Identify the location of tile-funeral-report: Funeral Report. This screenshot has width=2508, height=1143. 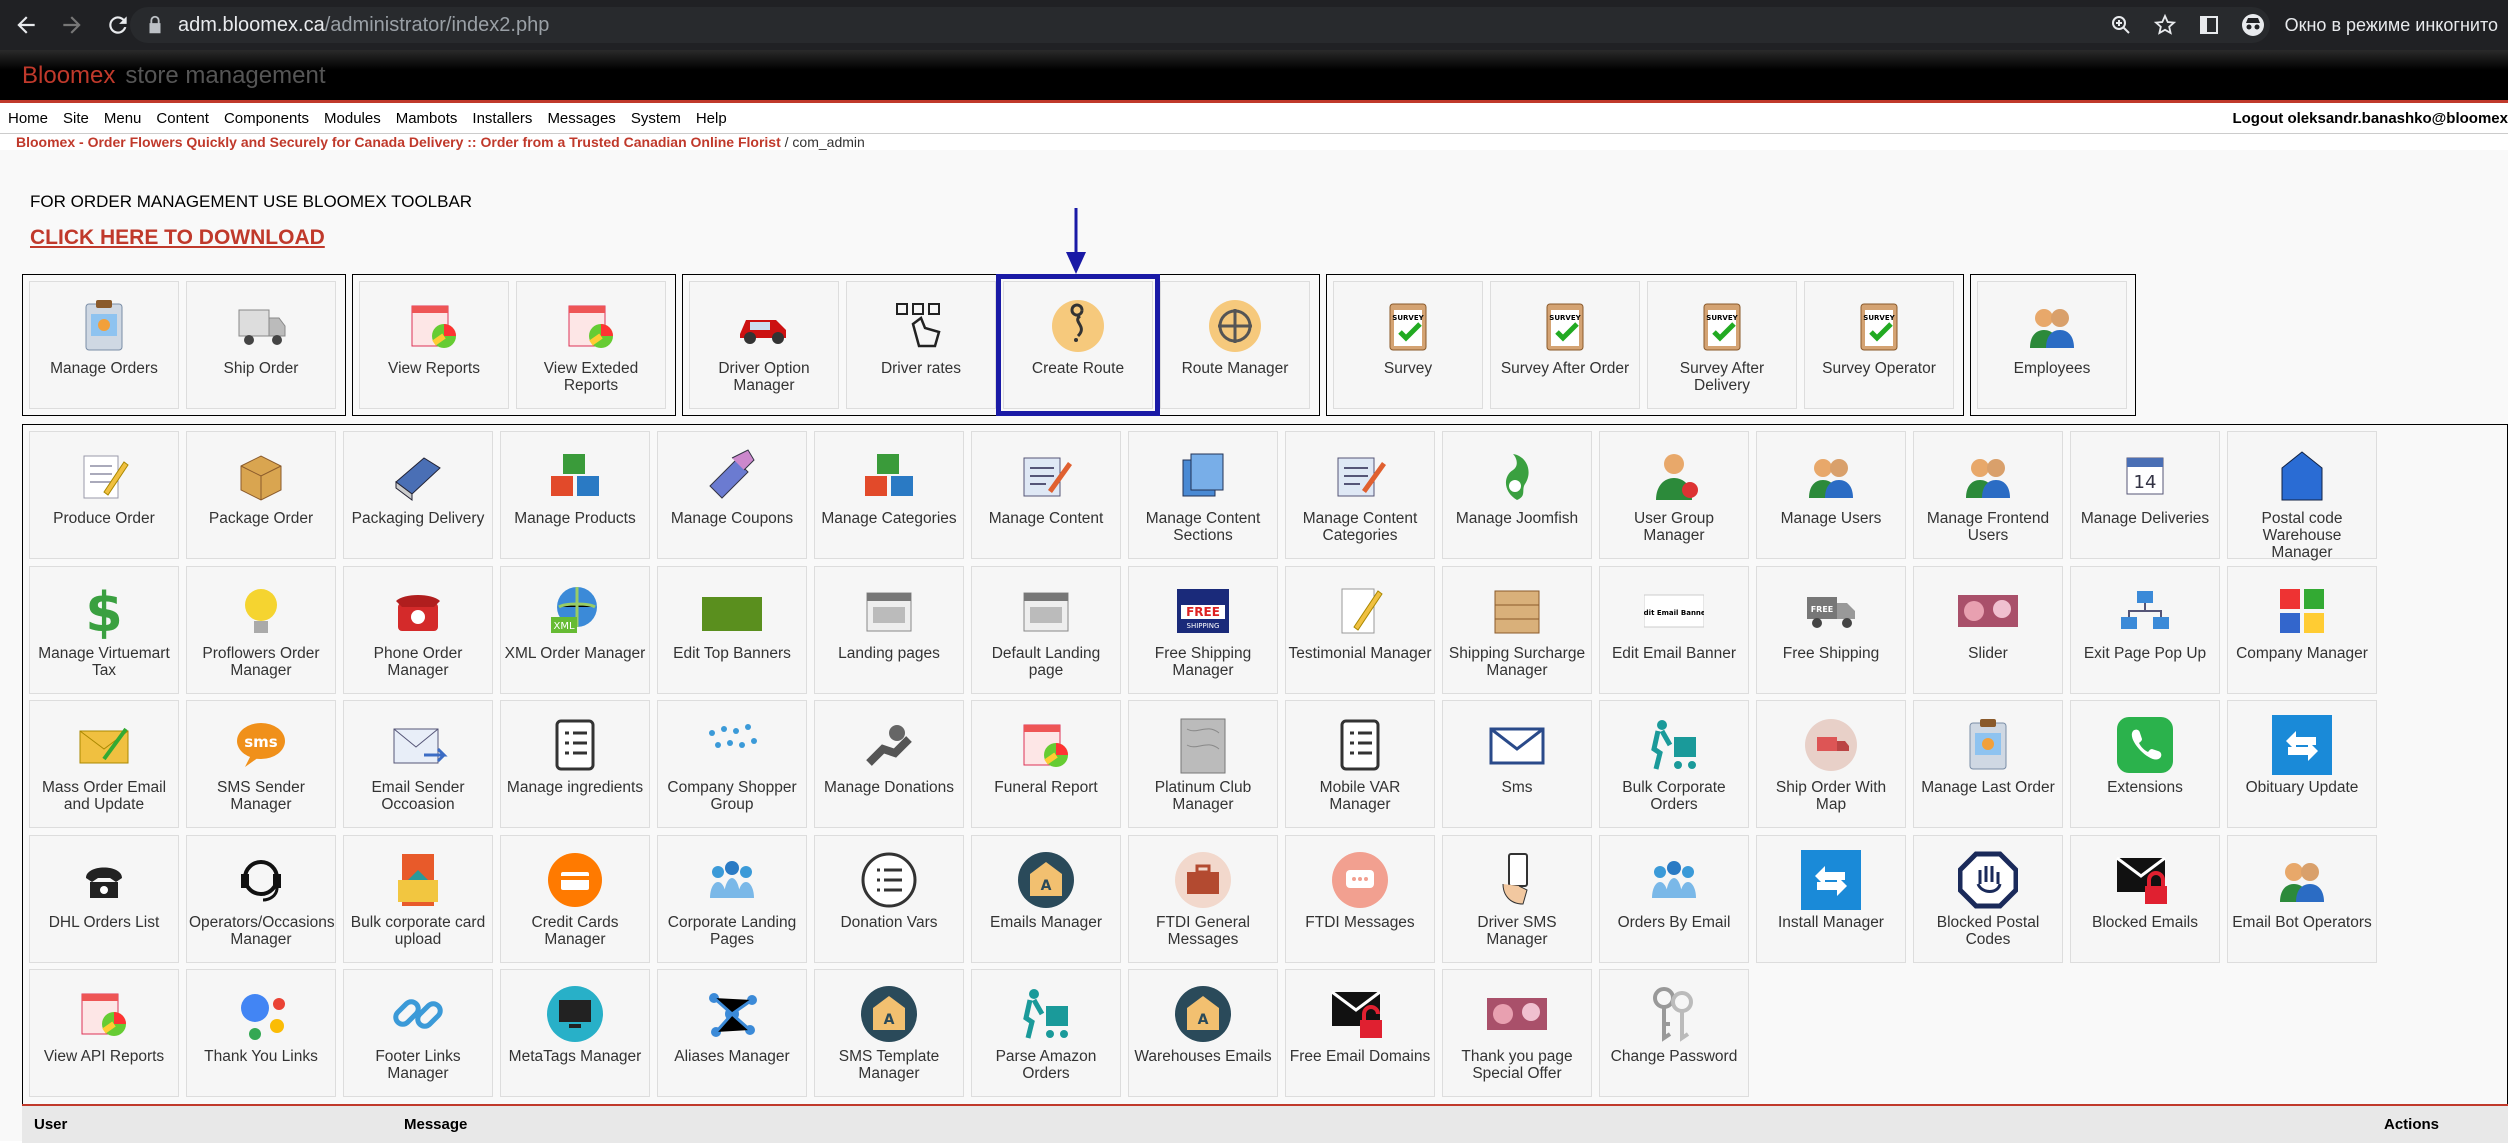
(1046, 764).